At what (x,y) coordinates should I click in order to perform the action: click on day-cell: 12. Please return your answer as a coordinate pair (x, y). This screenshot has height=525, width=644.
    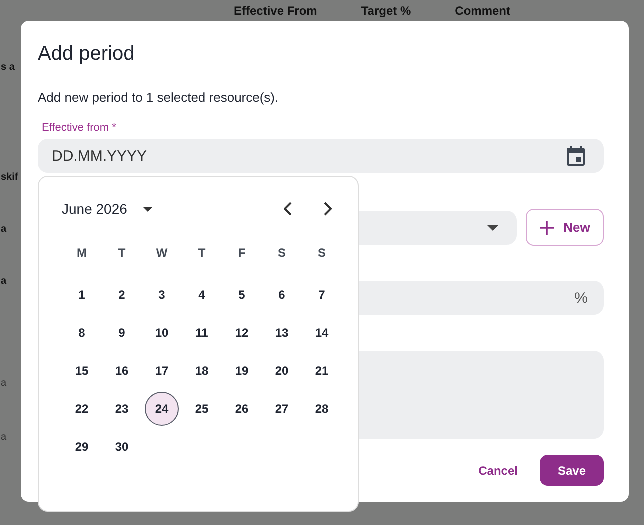
    Looking at the image, I should click on (242, 333).